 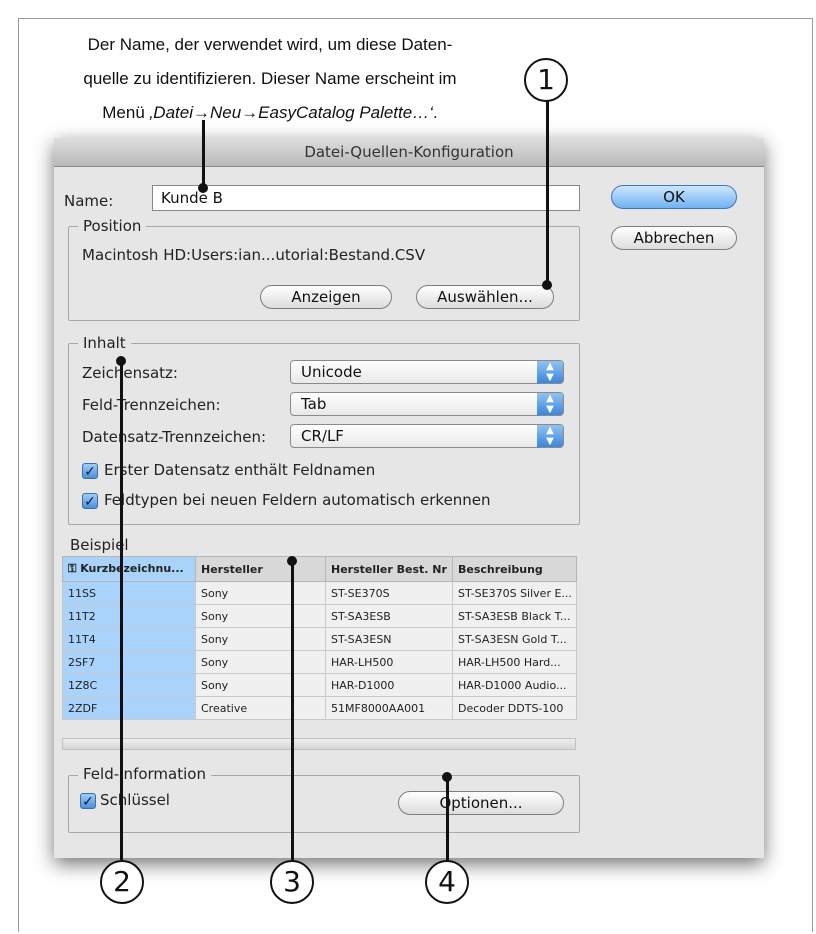 I want to click on table-cell: ST-SA3ESN, so click(x=389, y=639).